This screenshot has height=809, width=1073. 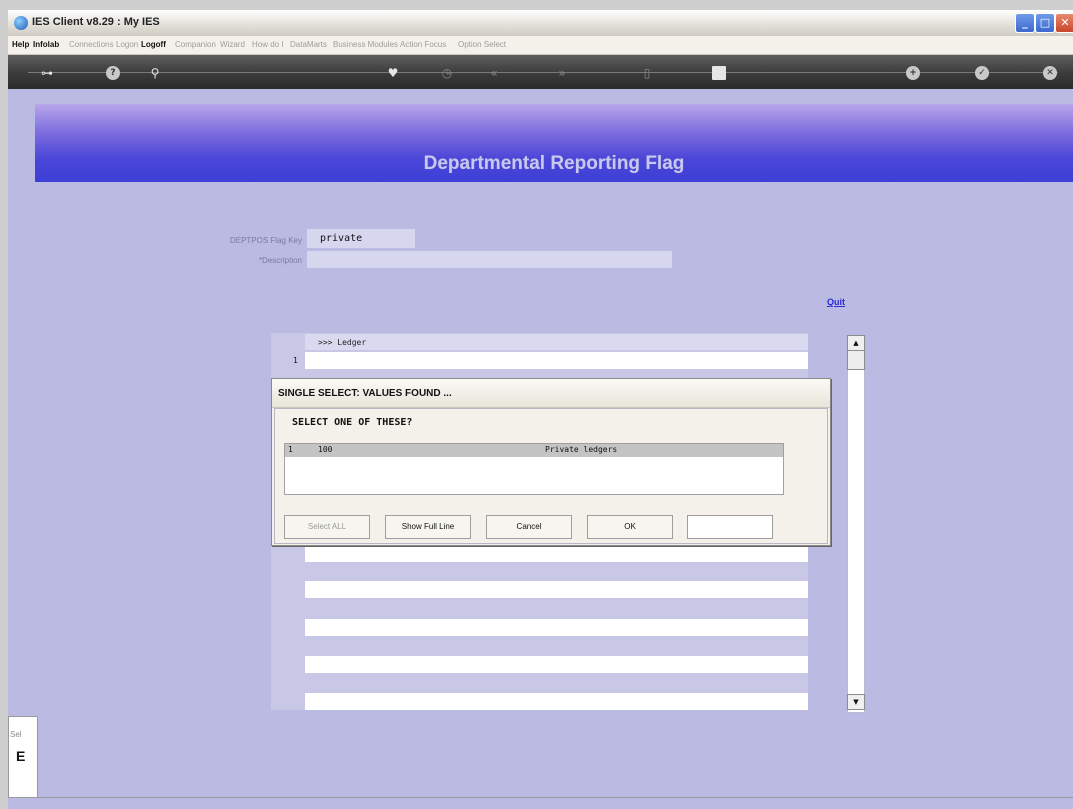 I want to click on clock-icon: ◷, so click(x=447, y=73).